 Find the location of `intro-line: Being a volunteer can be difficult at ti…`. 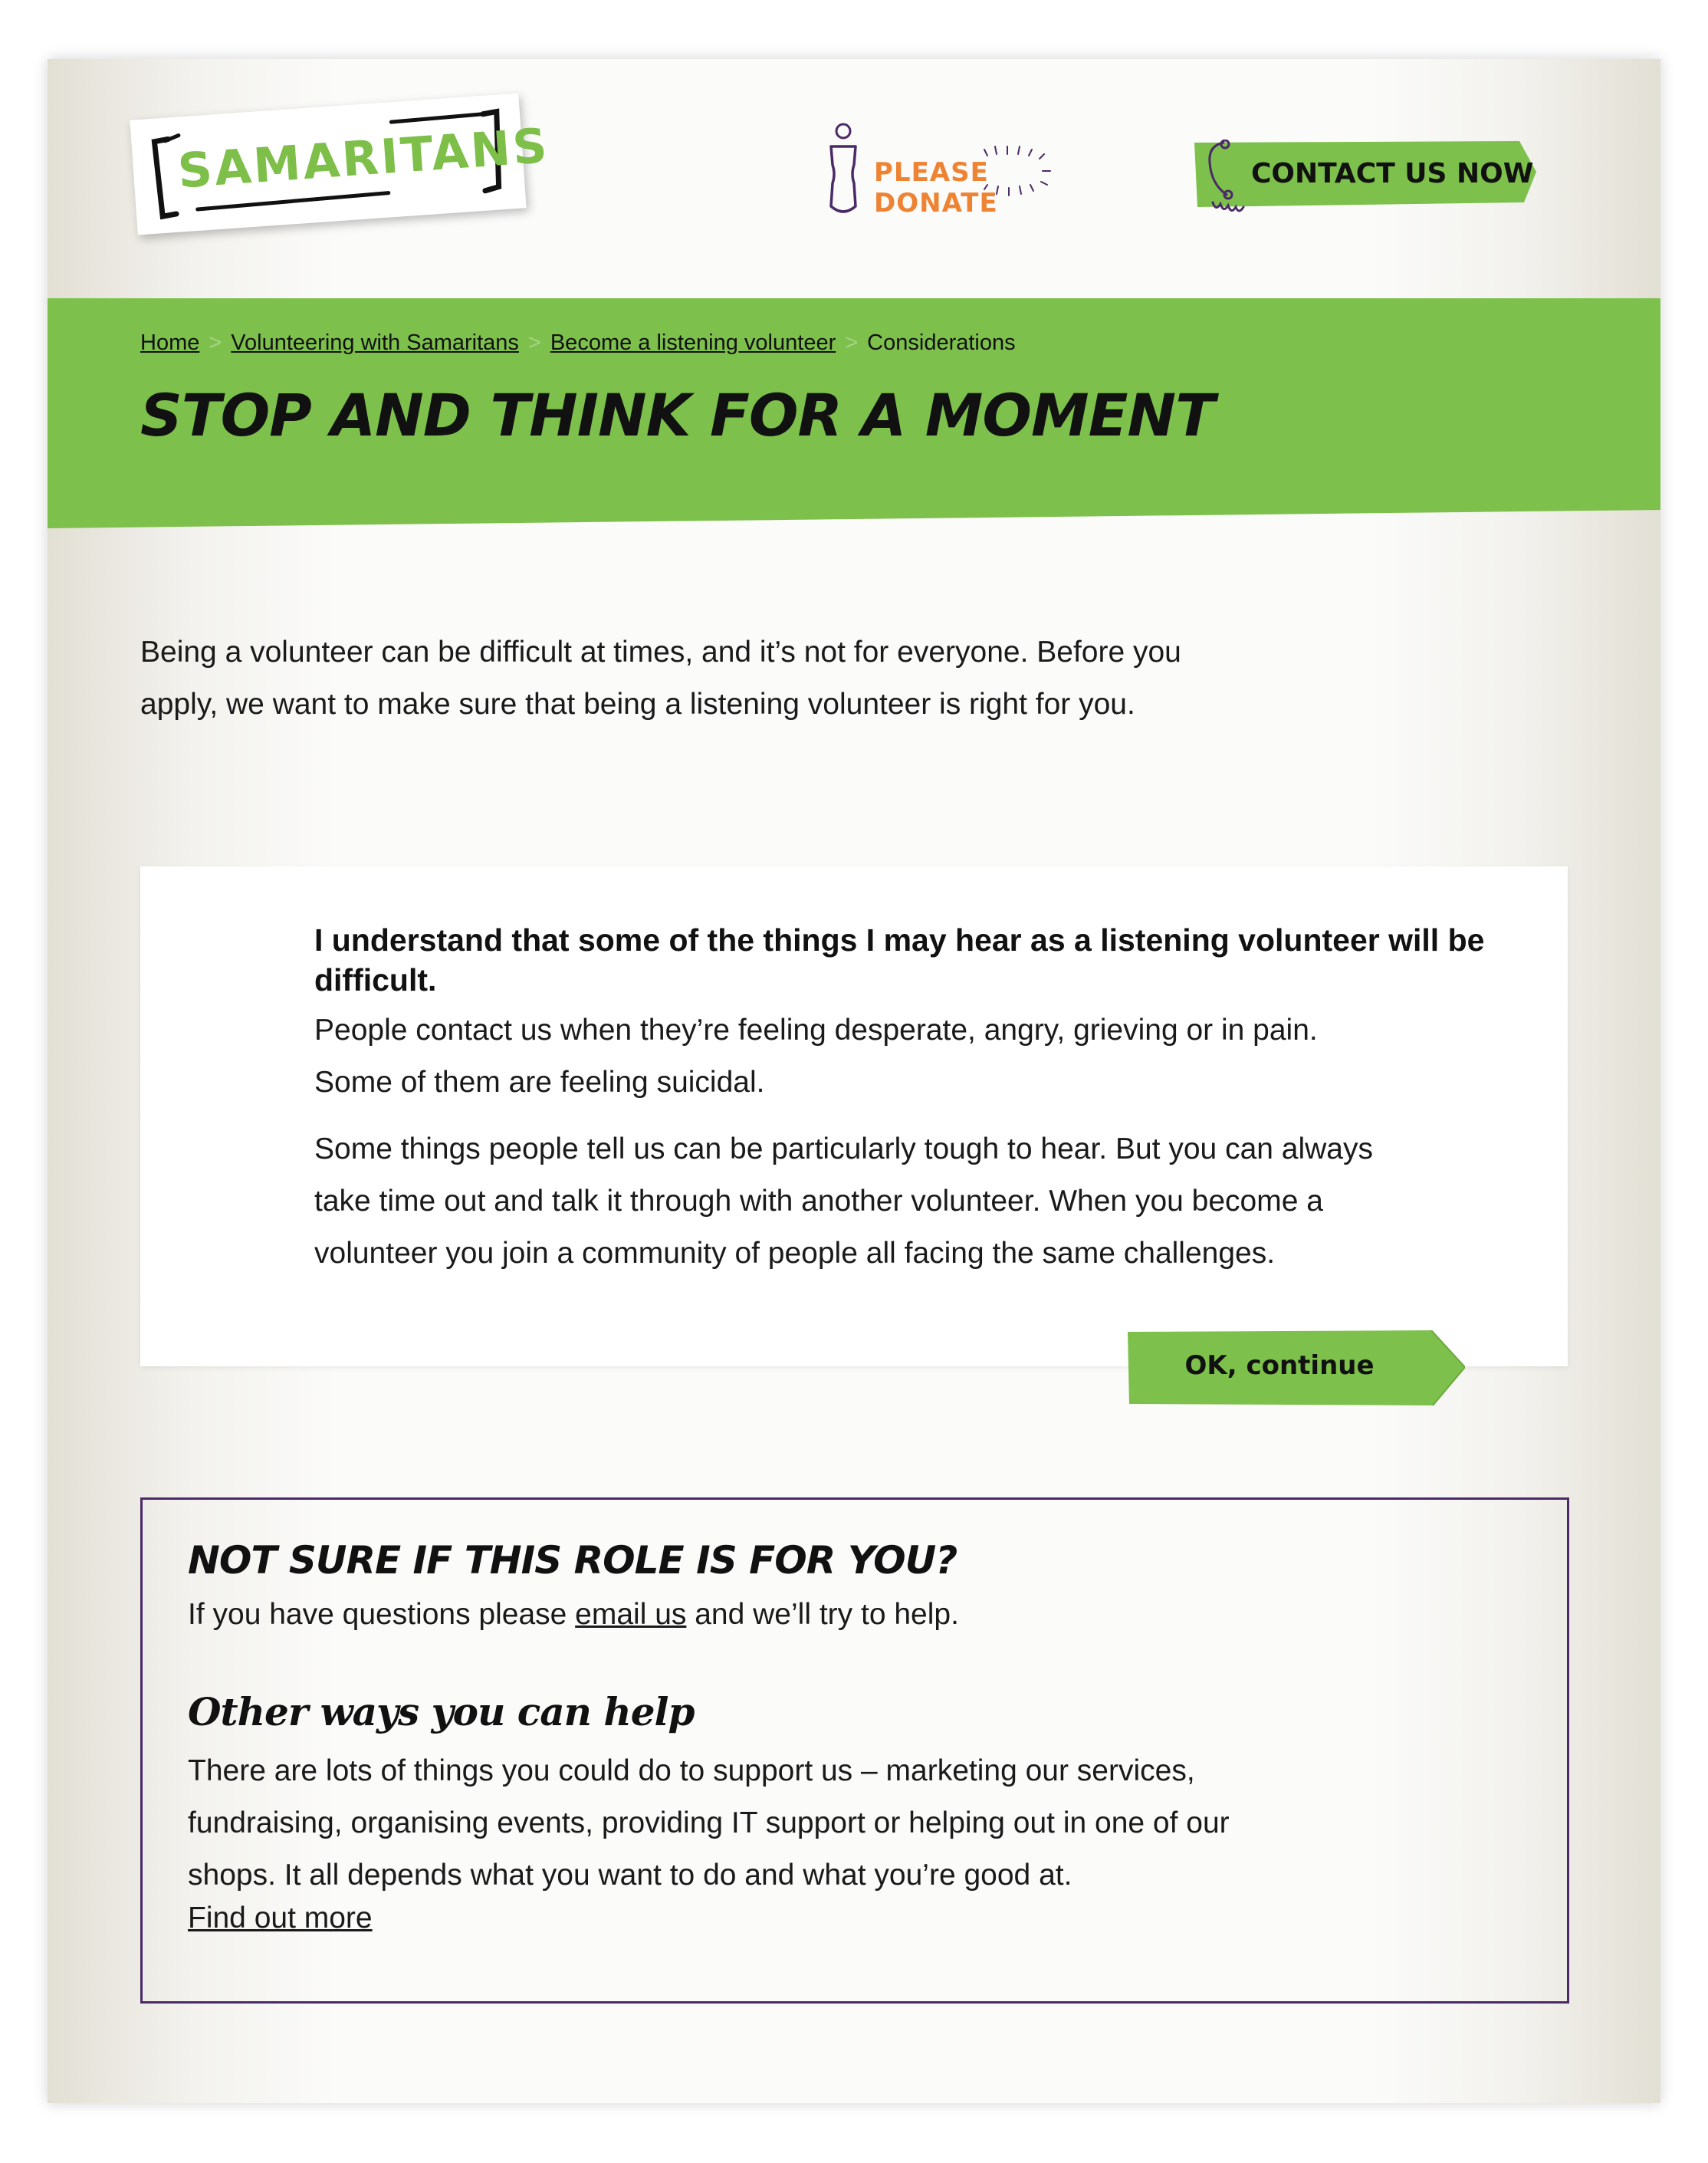

intro-line: Being a volunteer can be difficult at ti… is located at coordinates (660, 652).